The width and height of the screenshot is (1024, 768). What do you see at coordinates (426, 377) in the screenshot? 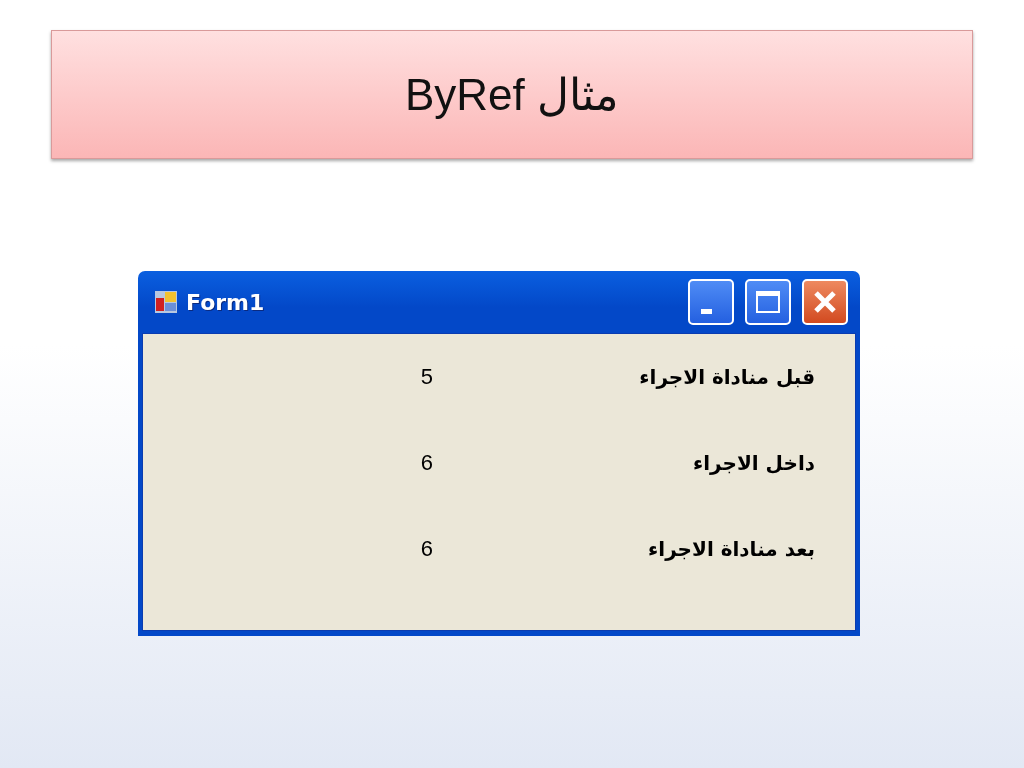
I see `value-label: 5` at bounding box center [426, 377].